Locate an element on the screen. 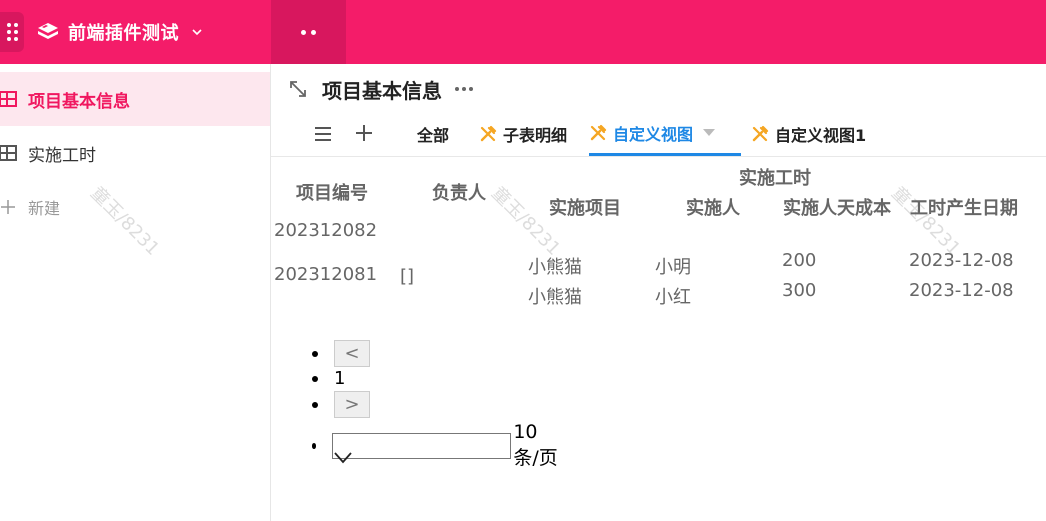  page-header: 项目基本信息 is located at coordinates (381, 89).